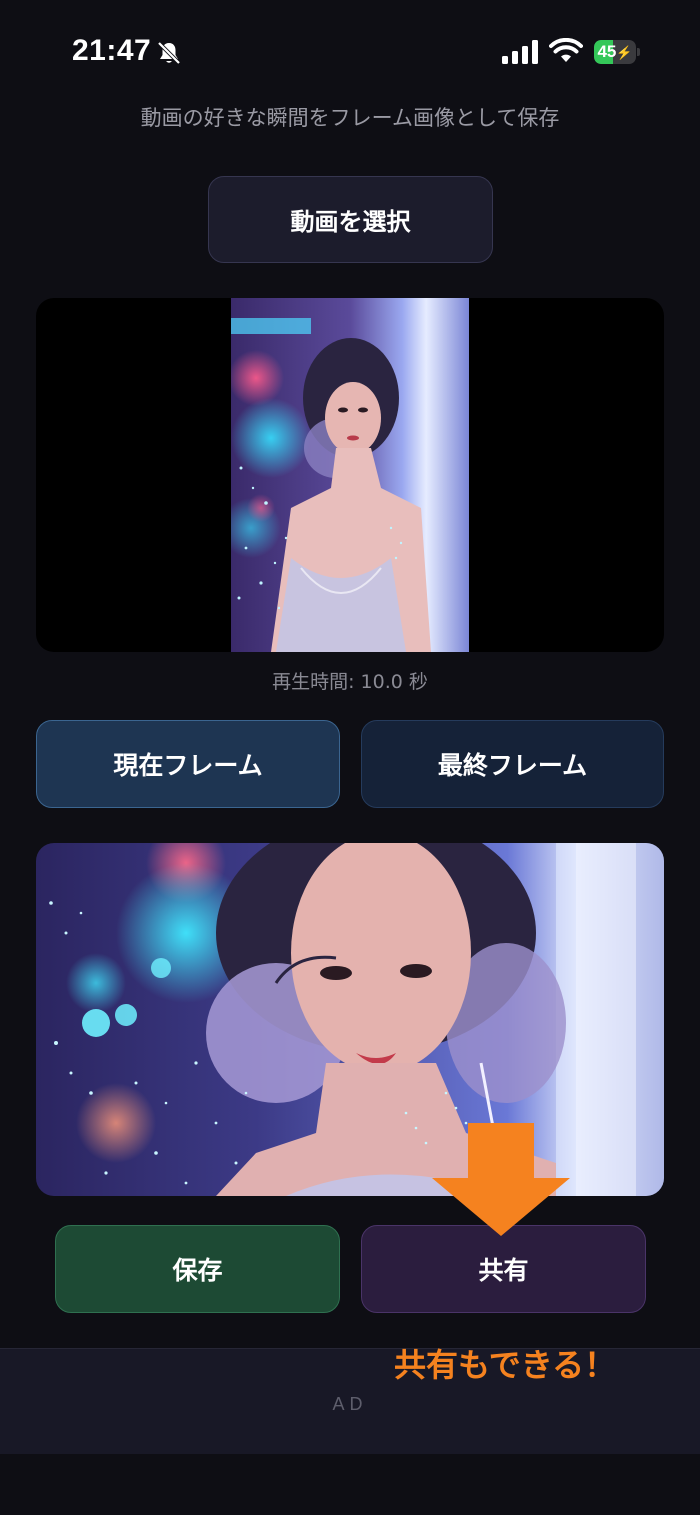  What do you see at coordinates (520, 52) in the screenshot?
I see `cellular-signal-icon` at bounding box center [520, 52].